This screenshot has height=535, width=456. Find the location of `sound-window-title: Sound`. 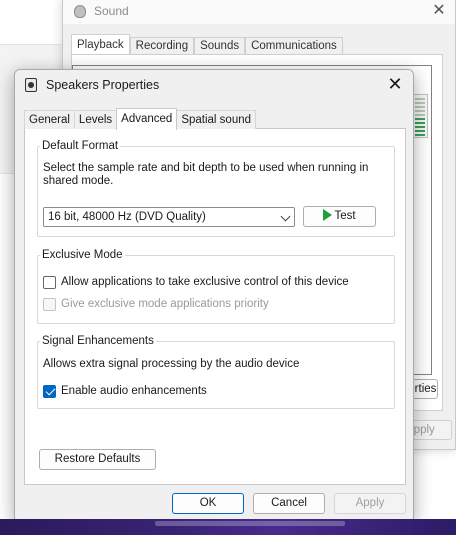

sound-window-title: Sound is located at coordinates (111, 11).